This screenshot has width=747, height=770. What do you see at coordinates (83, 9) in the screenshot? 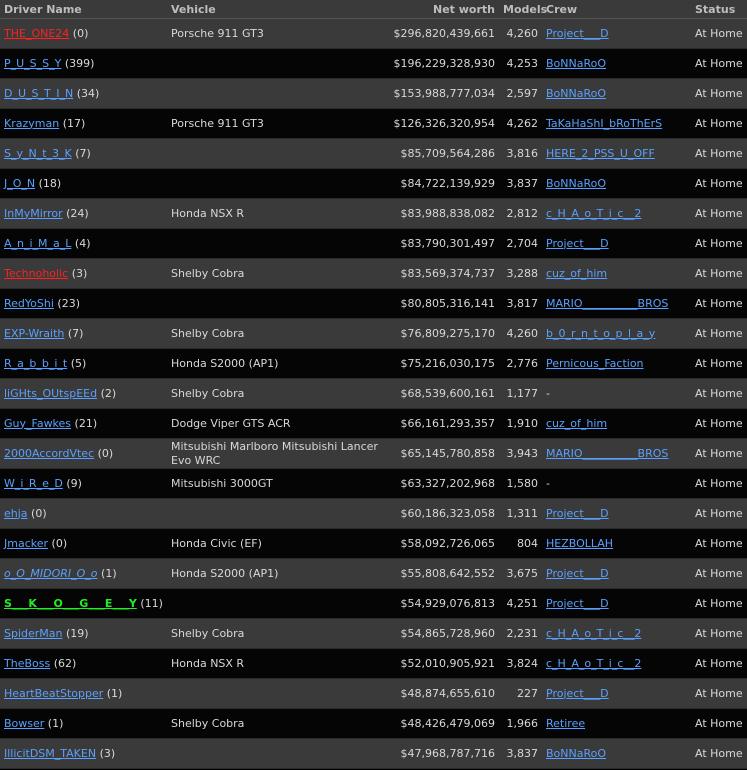
I see `header-driver-name: Driver Name` at bounding box center [83, 9].